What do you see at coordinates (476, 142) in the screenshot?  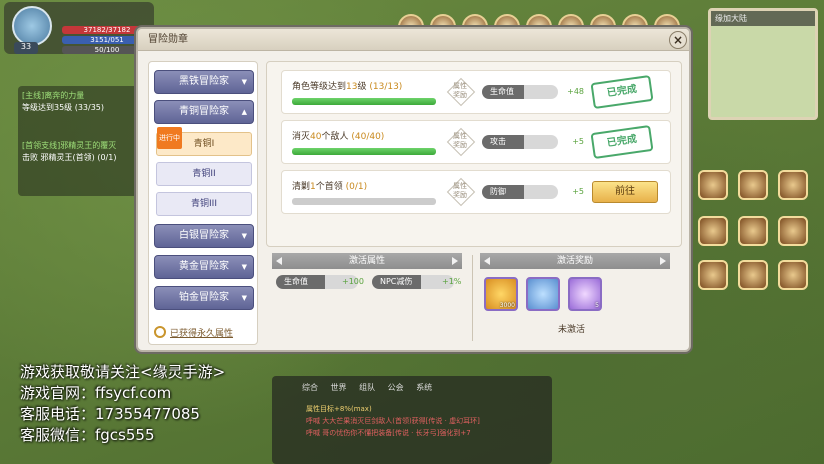 I see `task-row: 消灭40个敌人 (40/40) 属性奖励 攻击 +5 已完成` at bounding box center [476, 142].